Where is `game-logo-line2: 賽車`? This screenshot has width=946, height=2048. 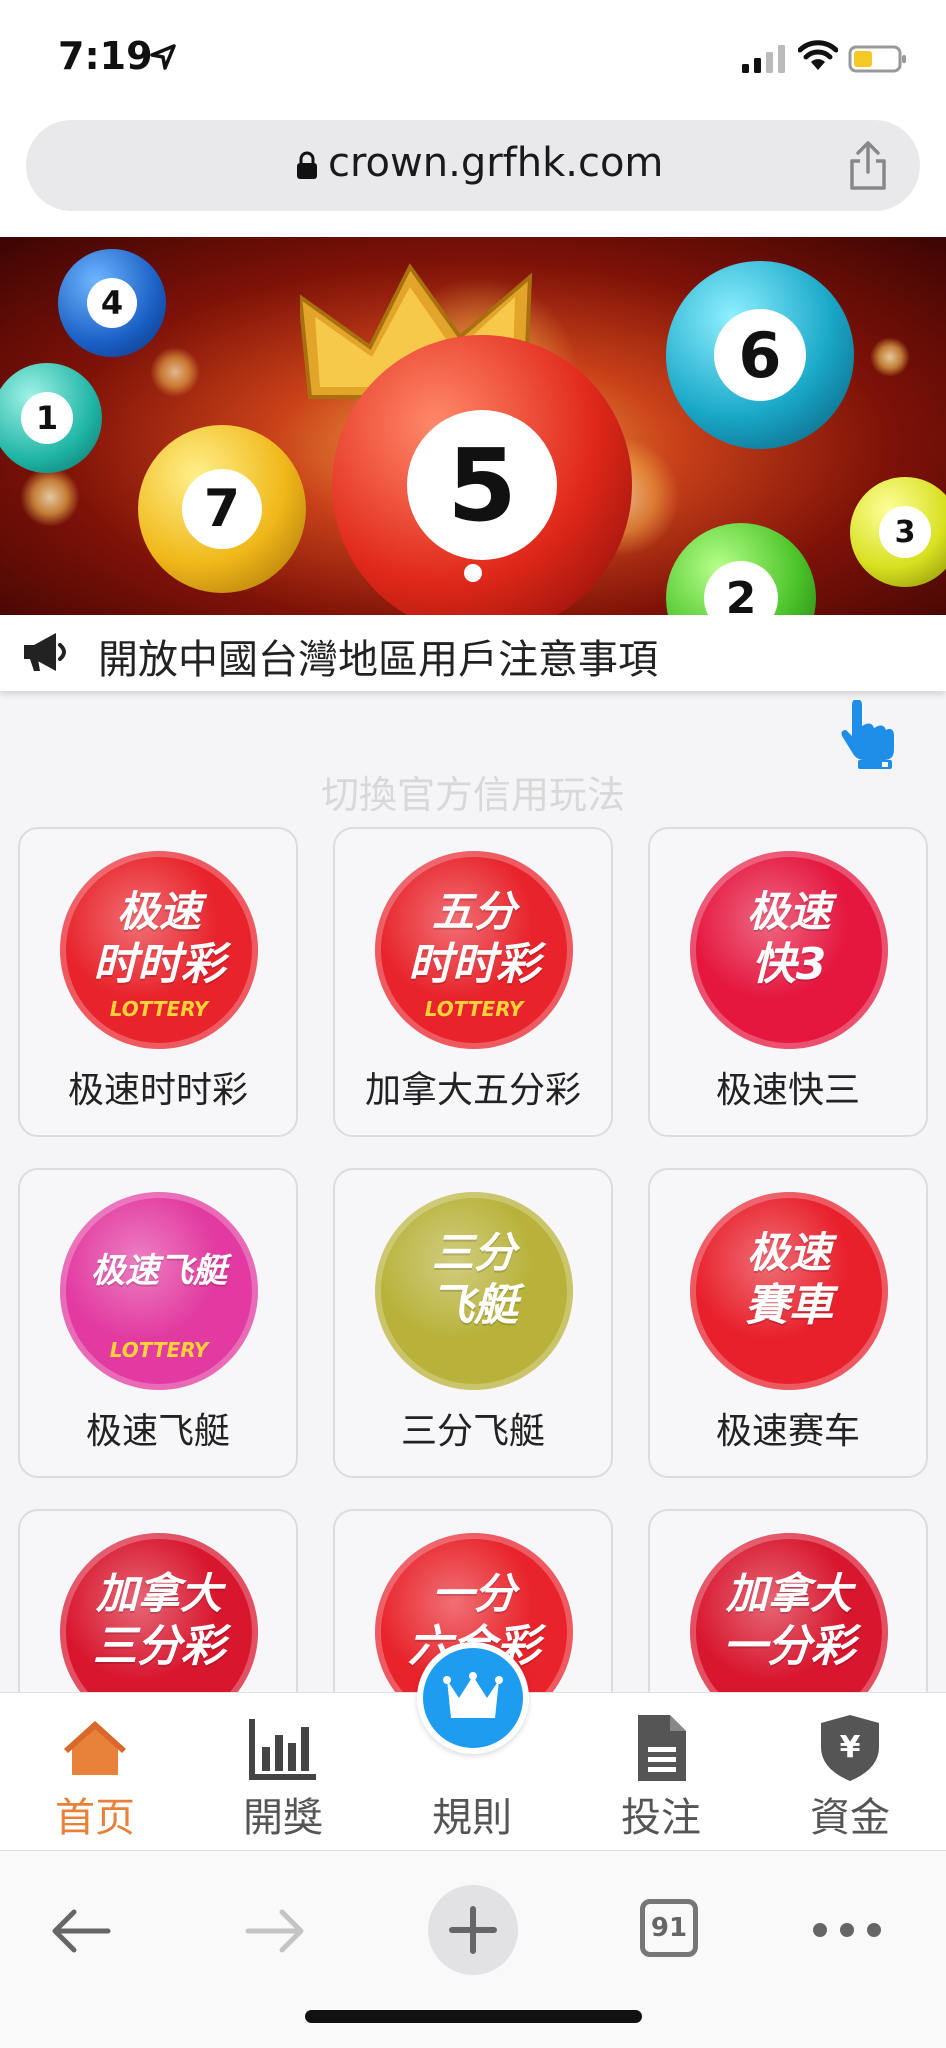
game-logo-line2: 賽車 is located at coordinates (789, 1305).